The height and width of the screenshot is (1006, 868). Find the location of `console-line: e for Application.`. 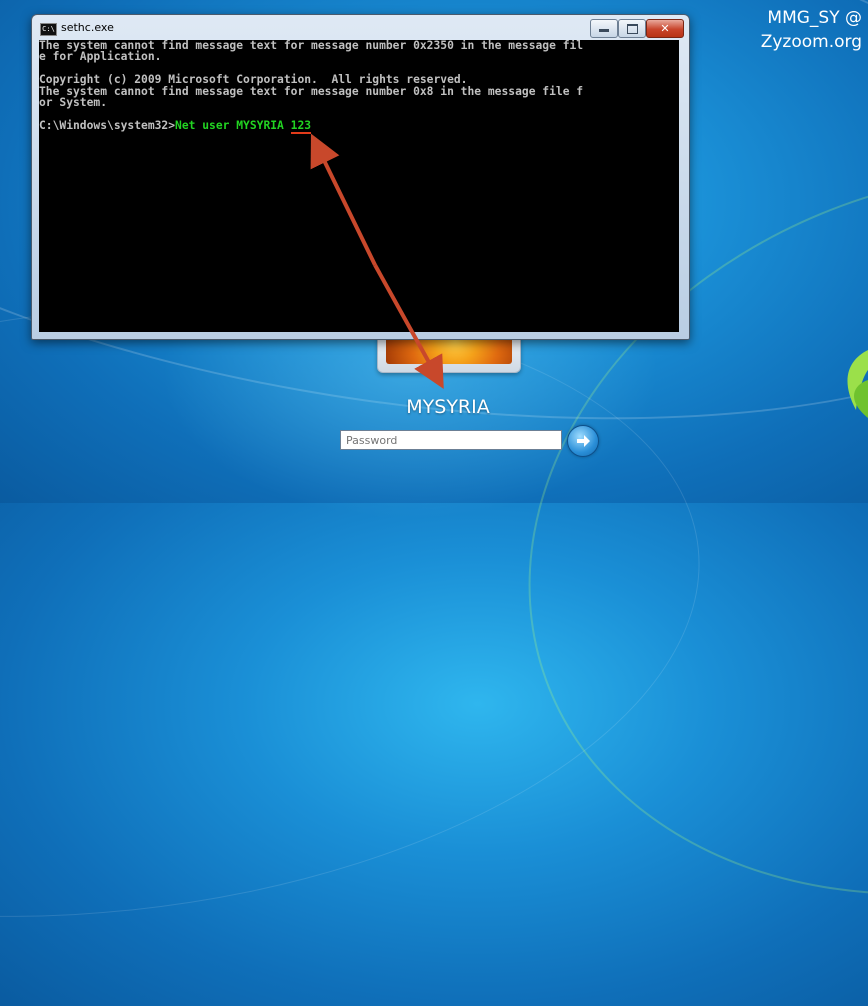

console-line: e for Application. is located at coordinates (100, 57).